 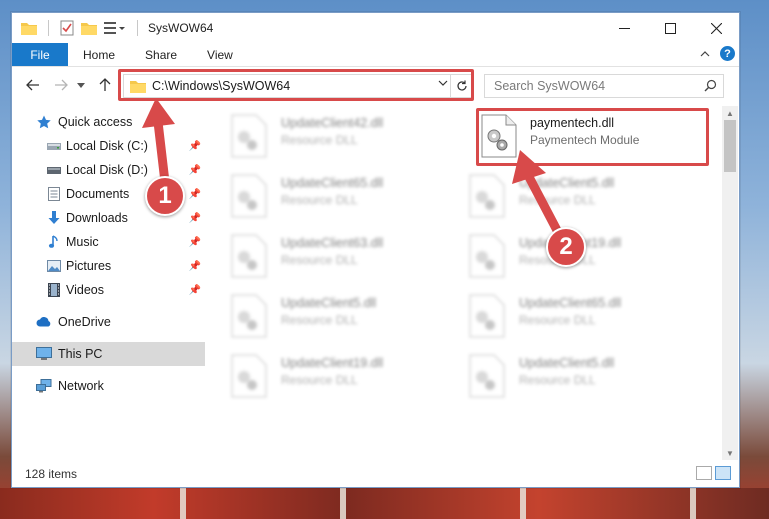 What do you see at coordinates (80, 354) in the screenshot?
I see `sidebar-item-label: This PC` at bounding box center [80, 354].